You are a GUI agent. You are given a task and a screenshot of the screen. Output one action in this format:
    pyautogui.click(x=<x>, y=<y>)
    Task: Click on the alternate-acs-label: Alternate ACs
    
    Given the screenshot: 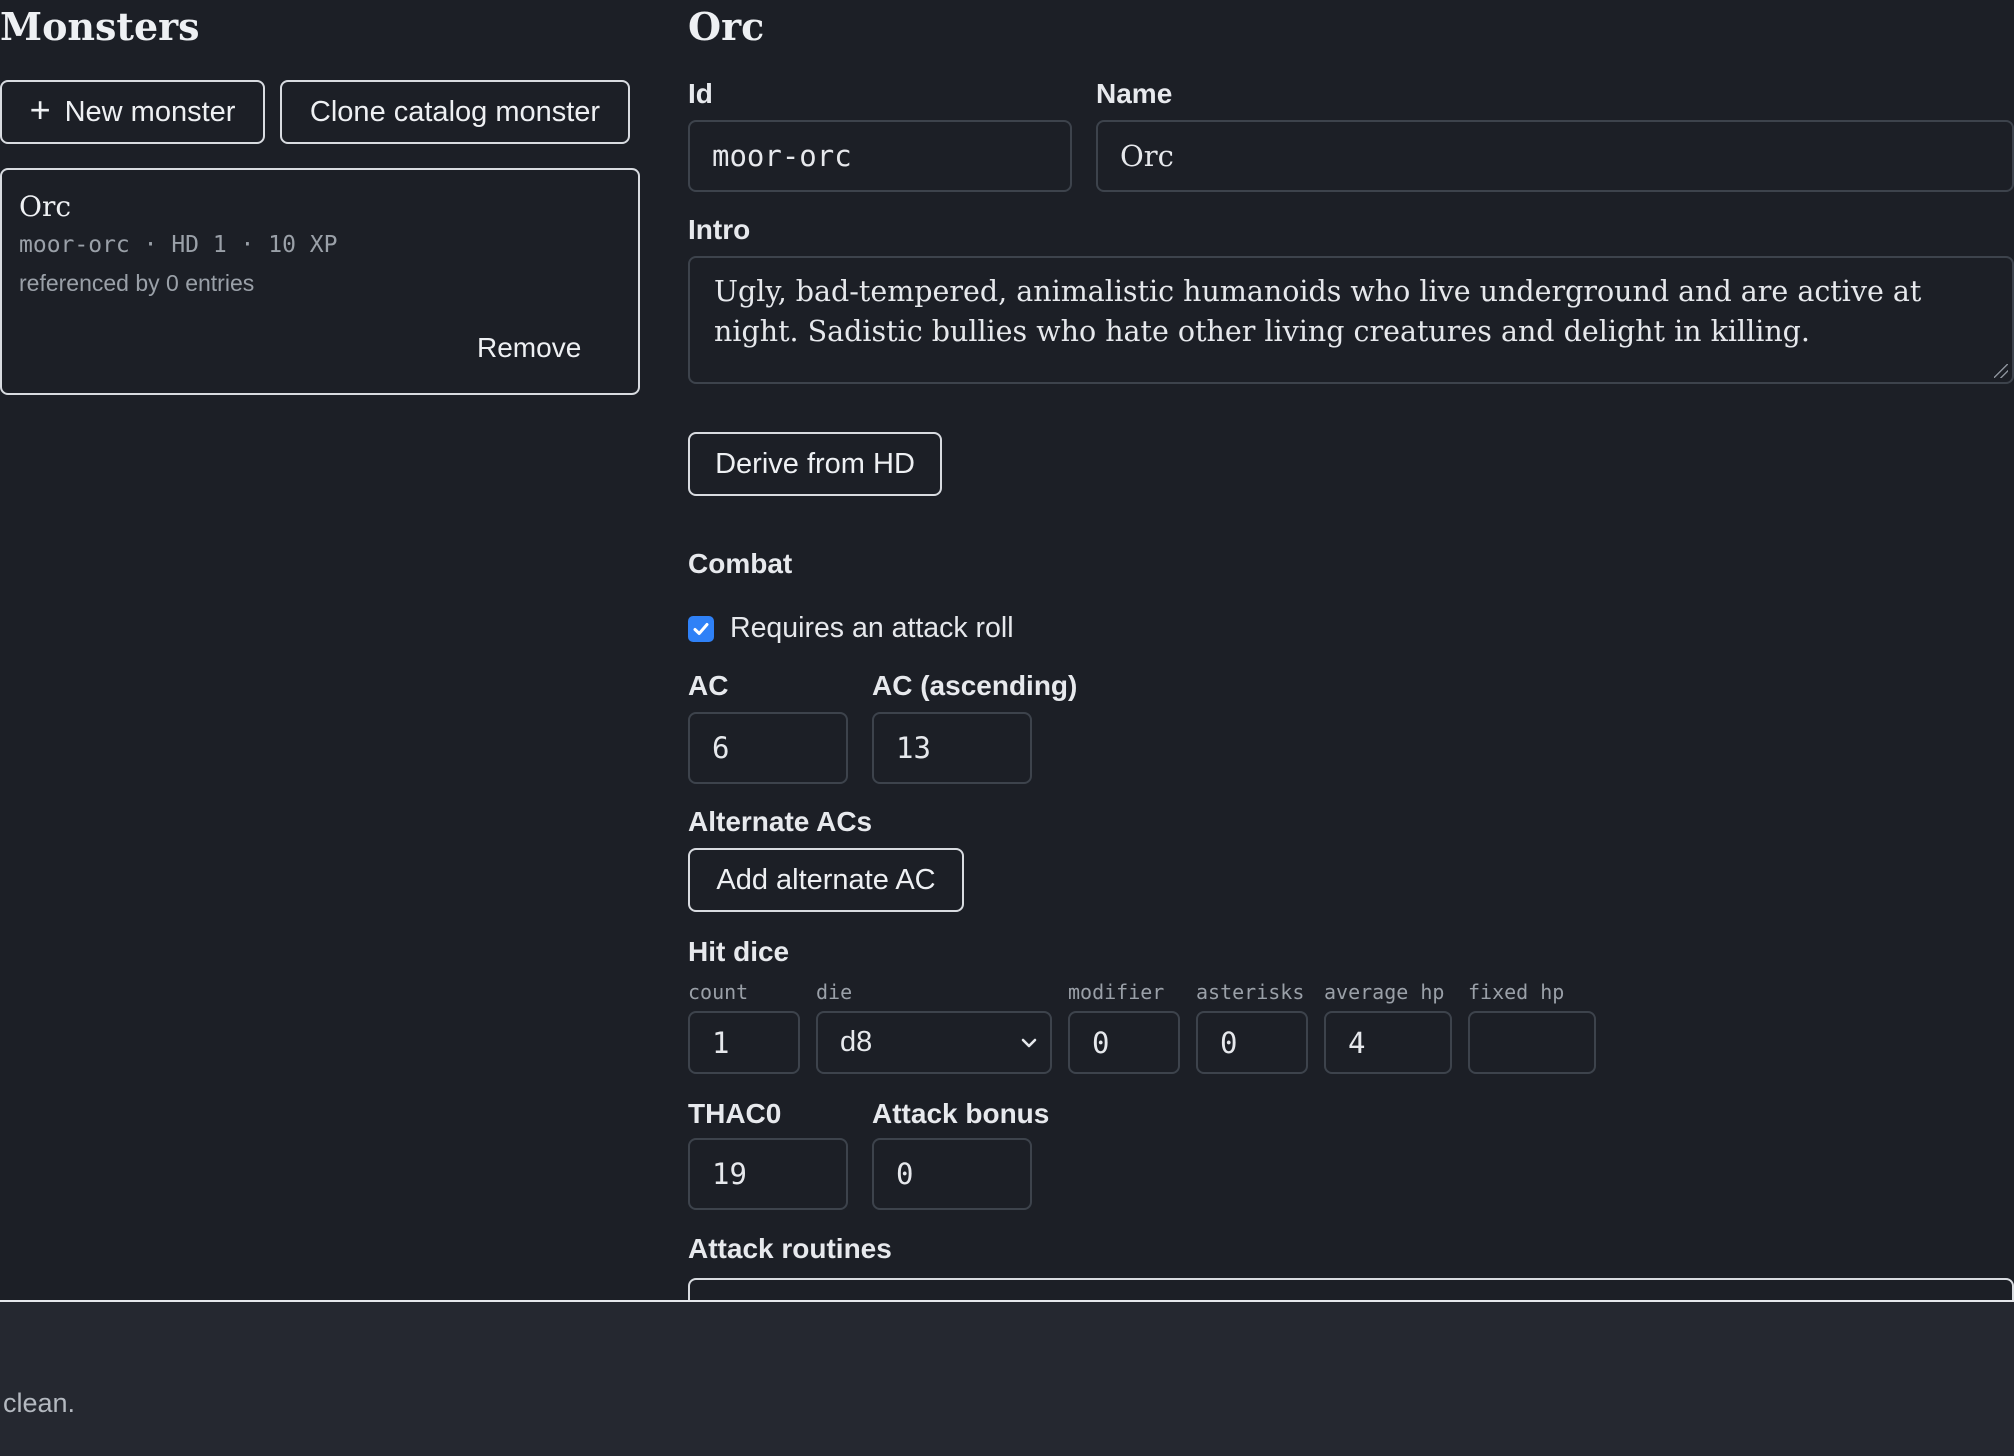 What is the action you would take?
    pyautogui.click(x=780, y=821)
    